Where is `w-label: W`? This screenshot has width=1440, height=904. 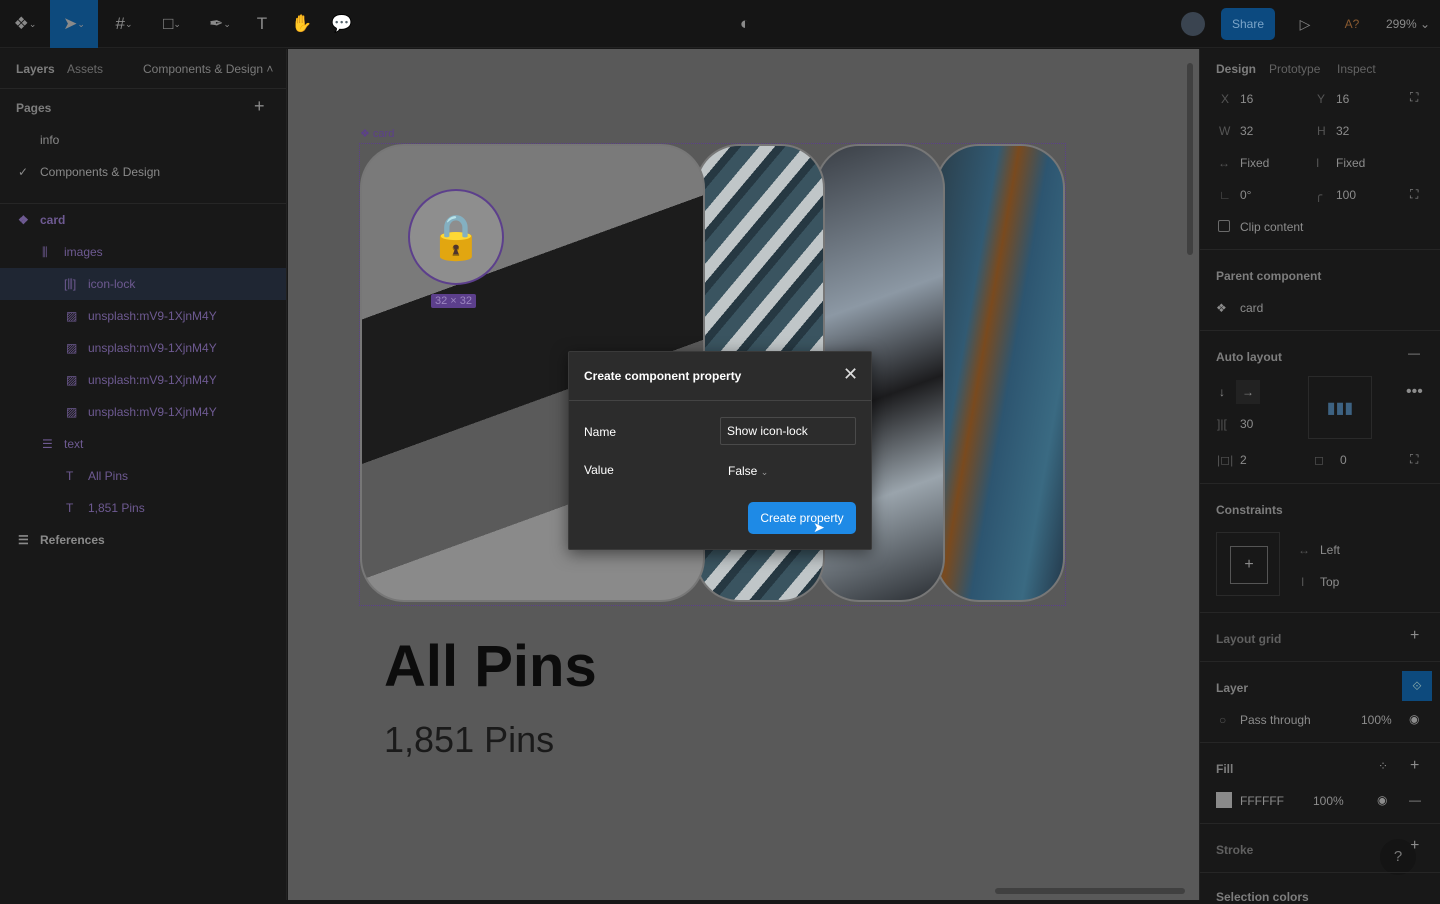 w-label: W is located at coordinates (1225, 131).